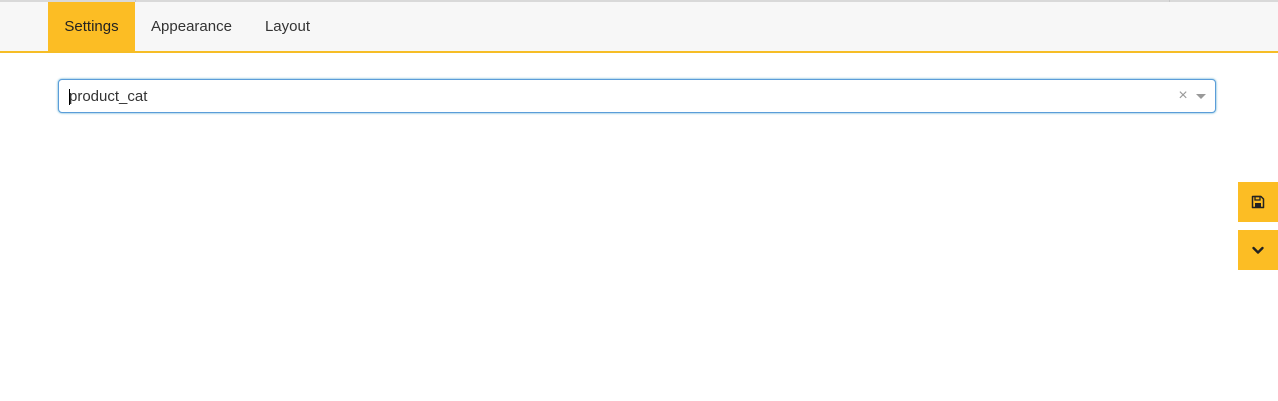 This screenshot has height=401, width=1278. I want to click on select-value: product_cat, so click(108, 96).